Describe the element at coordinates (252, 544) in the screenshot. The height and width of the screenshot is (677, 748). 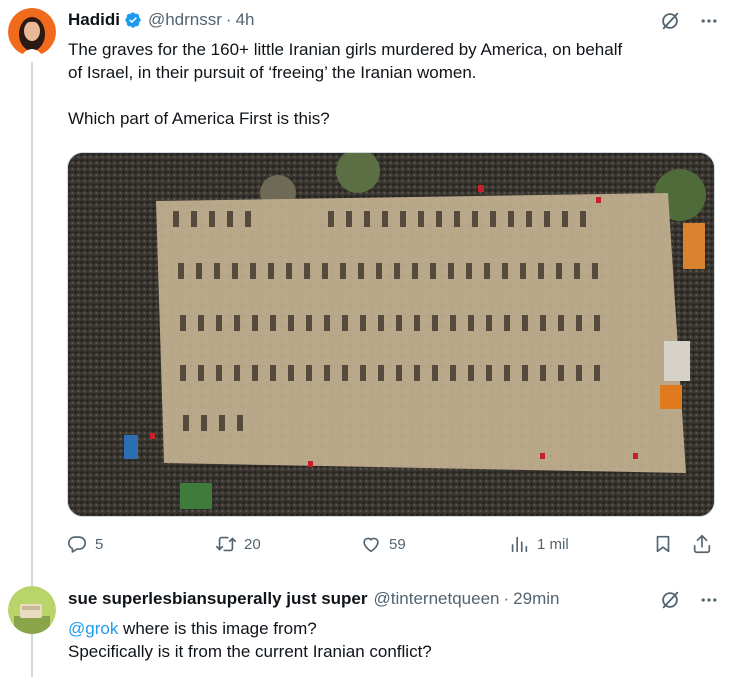
I see `repost-count: 20` at that location.